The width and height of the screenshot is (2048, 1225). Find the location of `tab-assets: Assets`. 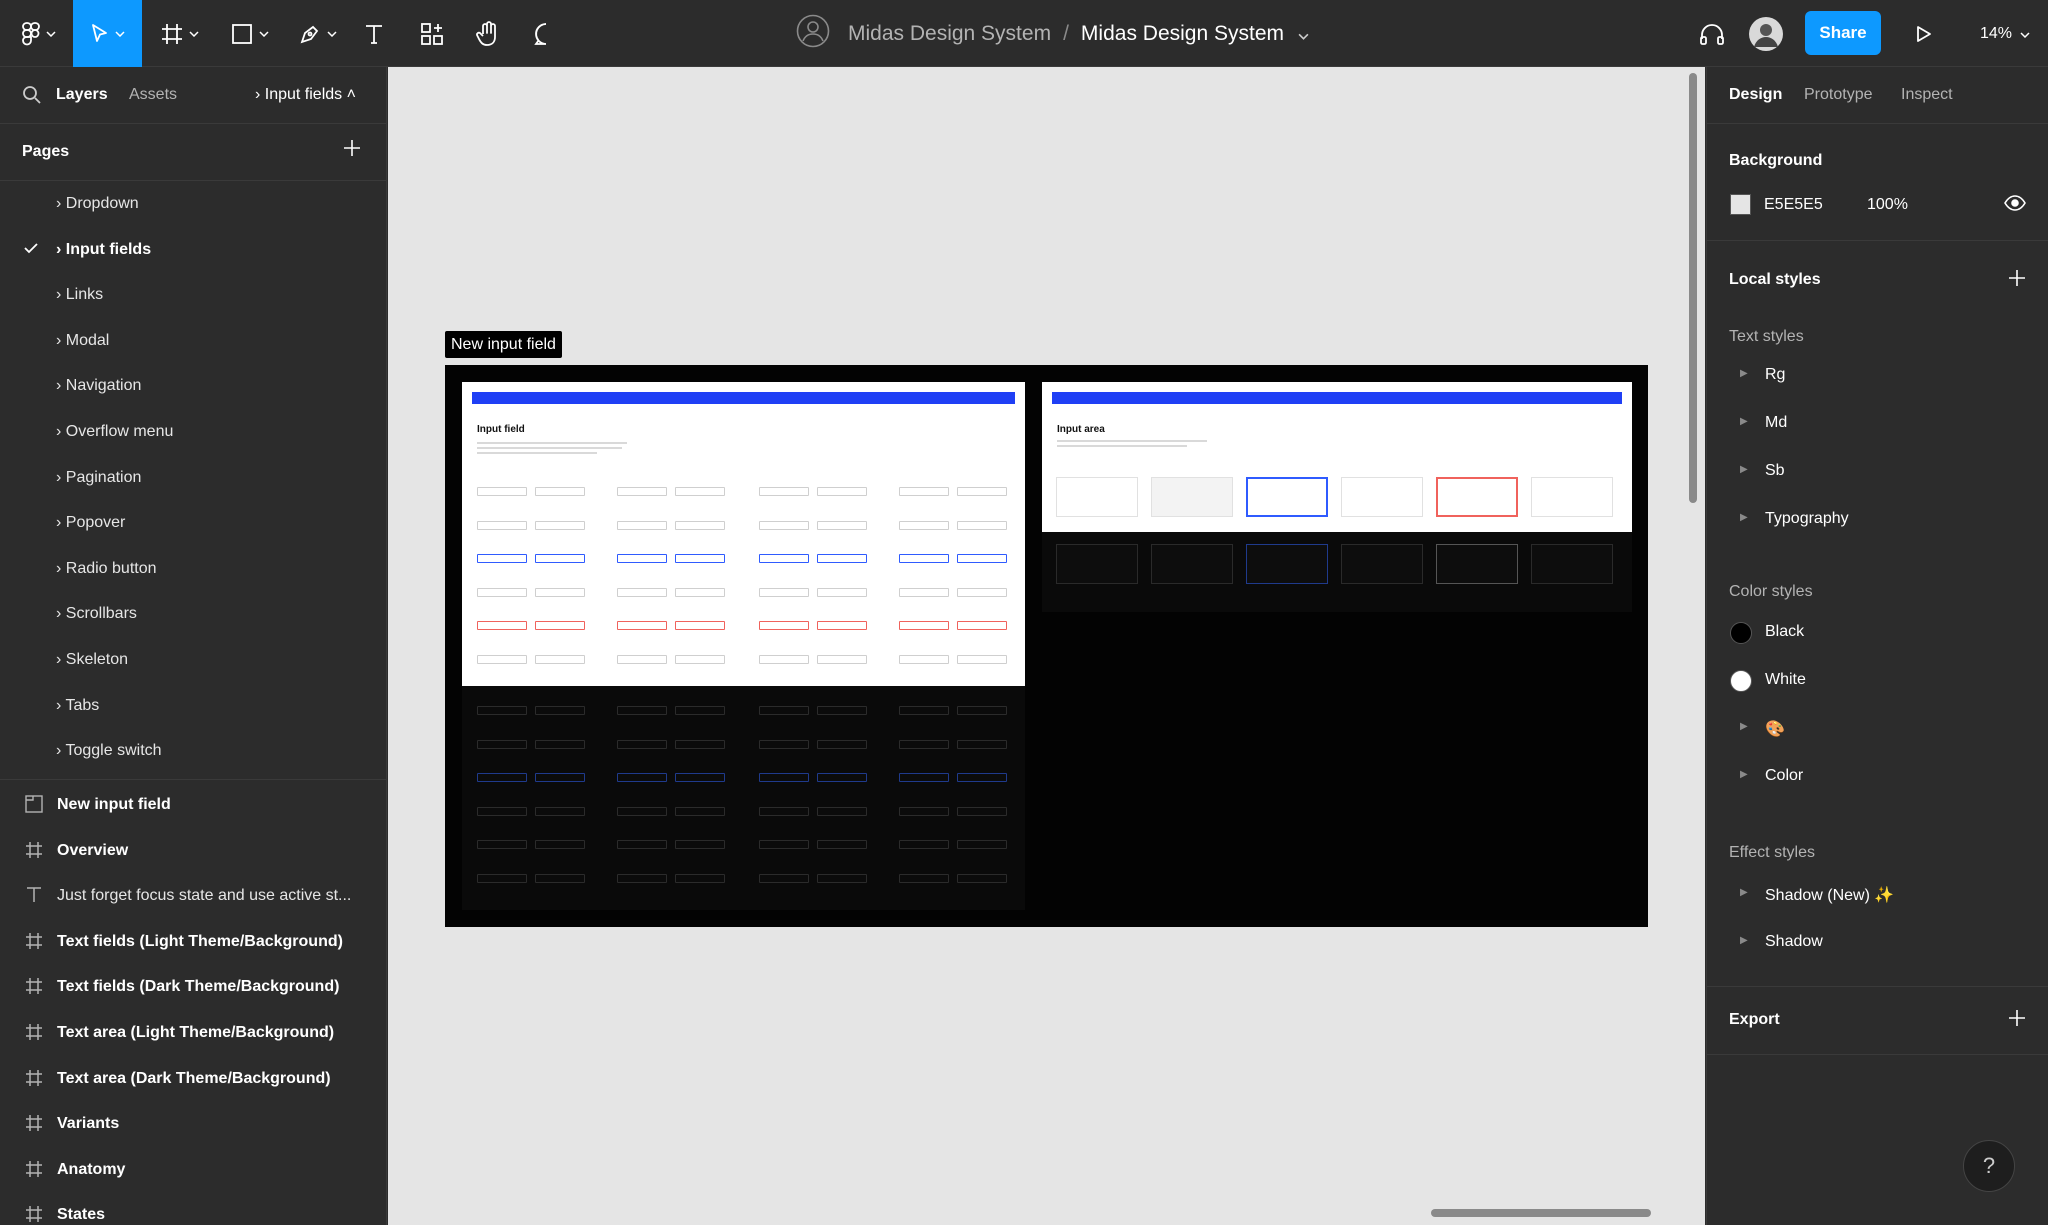

tab-assets: Assets is located at coordinates (153, 95).